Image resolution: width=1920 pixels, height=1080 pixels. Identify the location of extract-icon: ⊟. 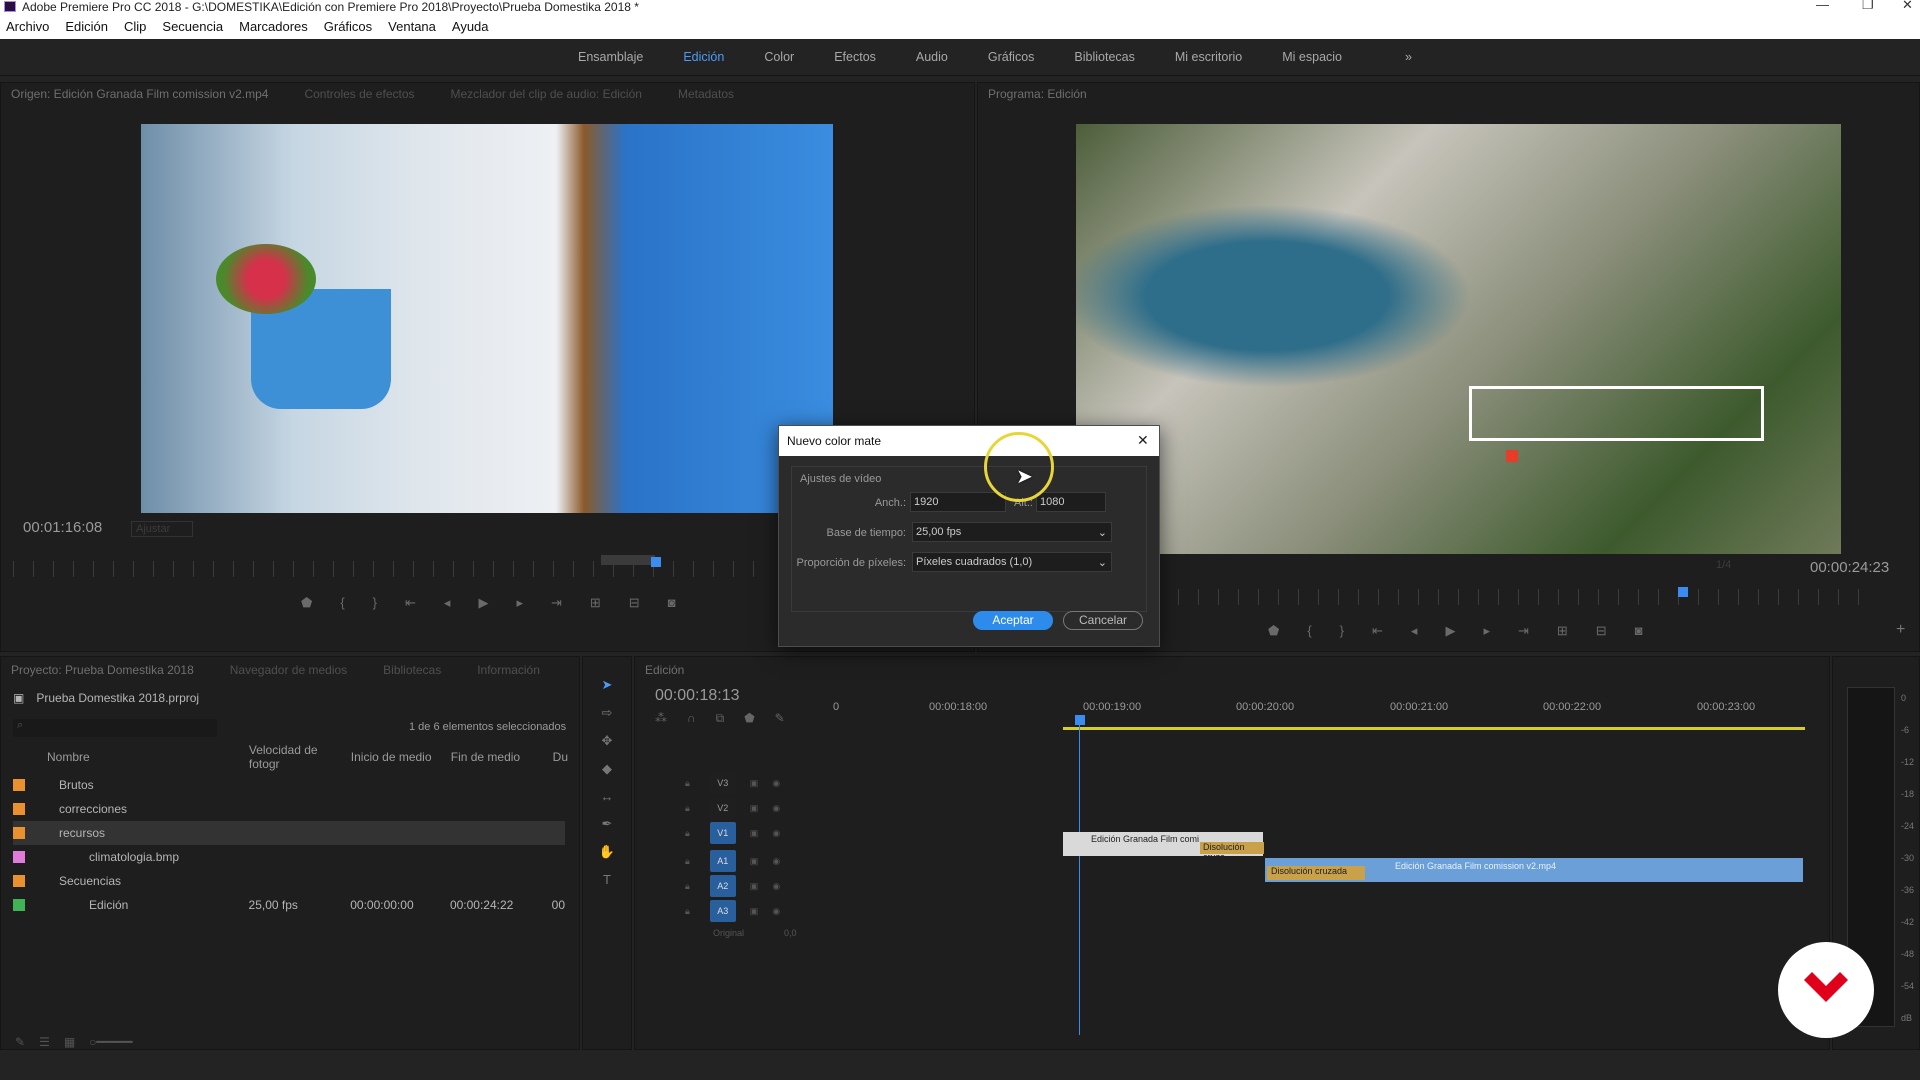
(1601, 631).